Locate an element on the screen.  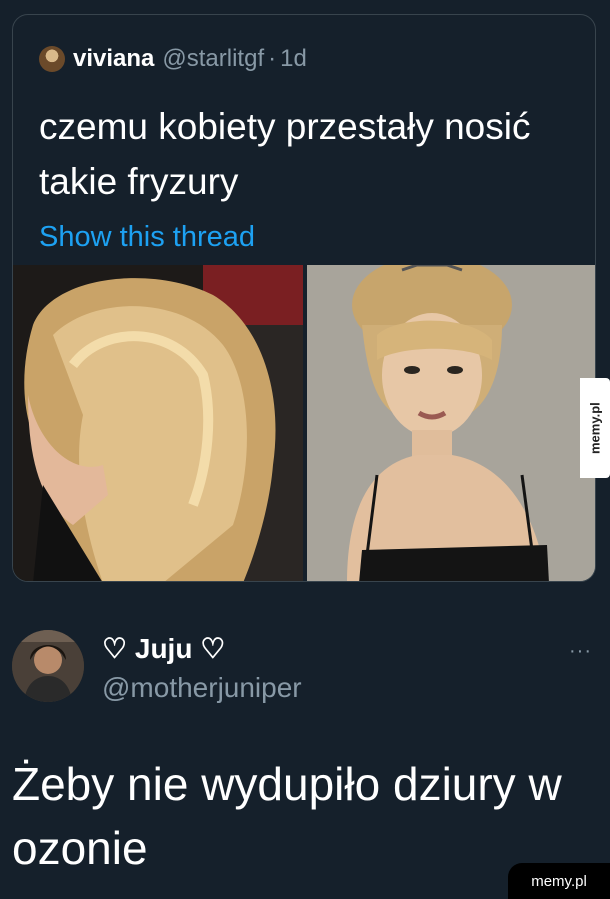
reply-tweet-text: Żeby nie wydupiło dziury w ozonie is located at coordinates (287, 816).